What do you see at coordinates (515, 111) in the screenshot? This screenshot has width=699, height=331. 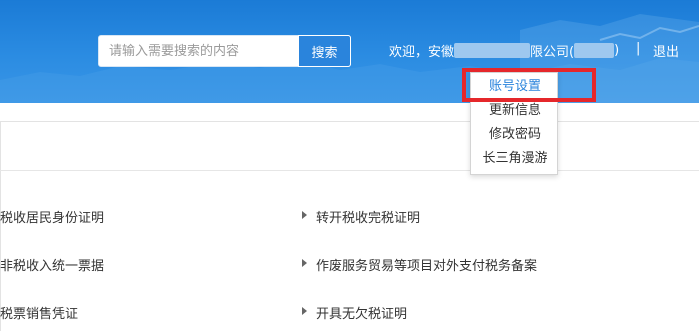 I see `menu-item-update-info: 更新信息` at bounding box center [515, 111].